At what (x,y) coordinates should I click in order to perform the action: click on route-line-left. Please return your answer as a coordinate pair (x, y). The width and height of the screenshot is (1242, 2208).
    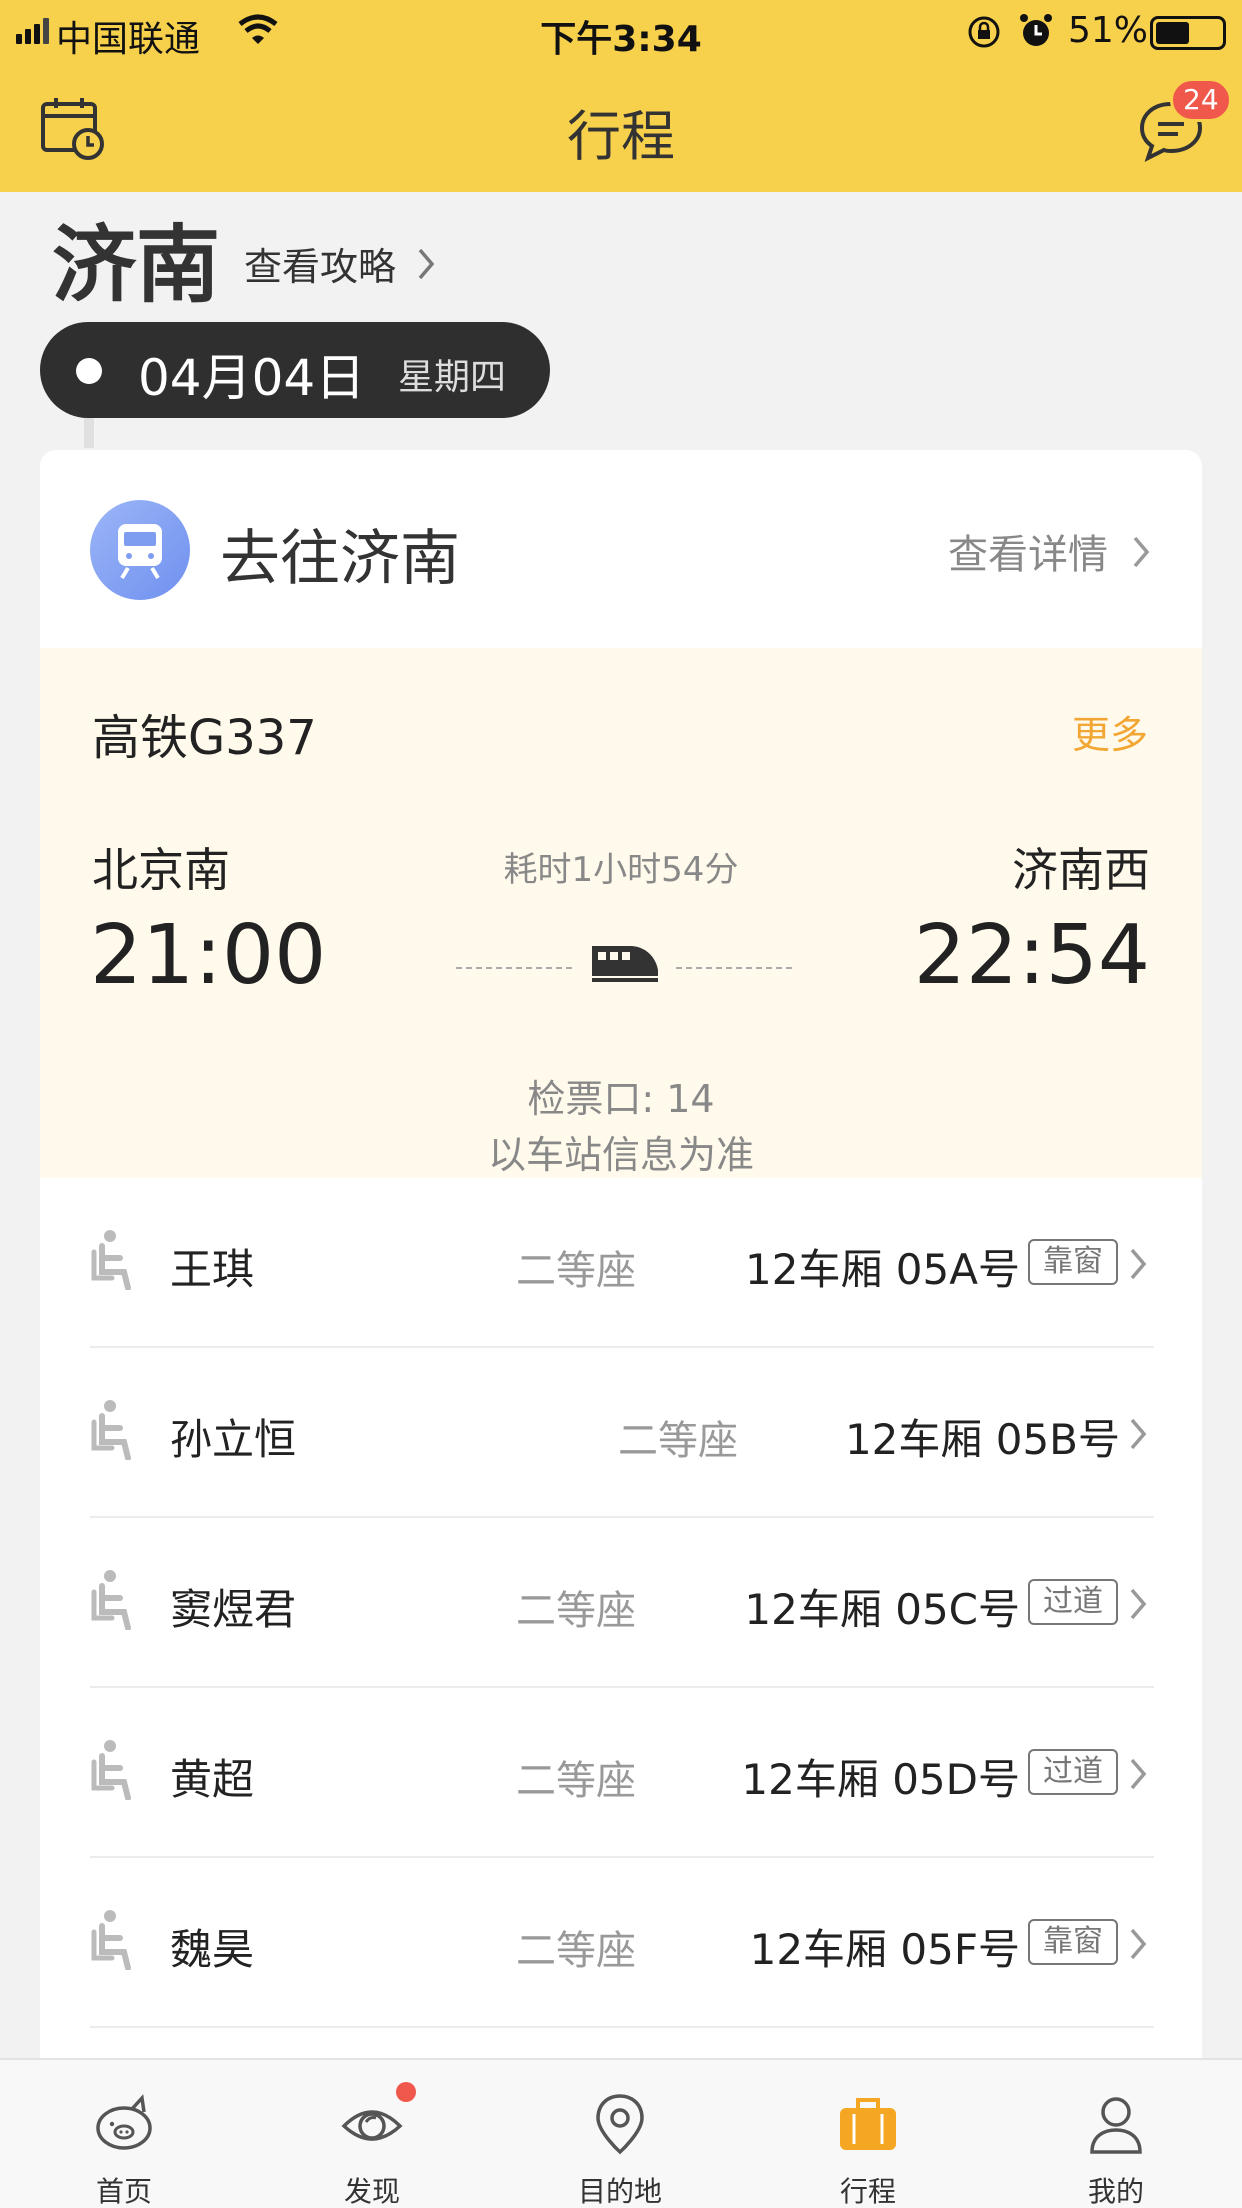
    Looking at the image, I should click on (514, 968).